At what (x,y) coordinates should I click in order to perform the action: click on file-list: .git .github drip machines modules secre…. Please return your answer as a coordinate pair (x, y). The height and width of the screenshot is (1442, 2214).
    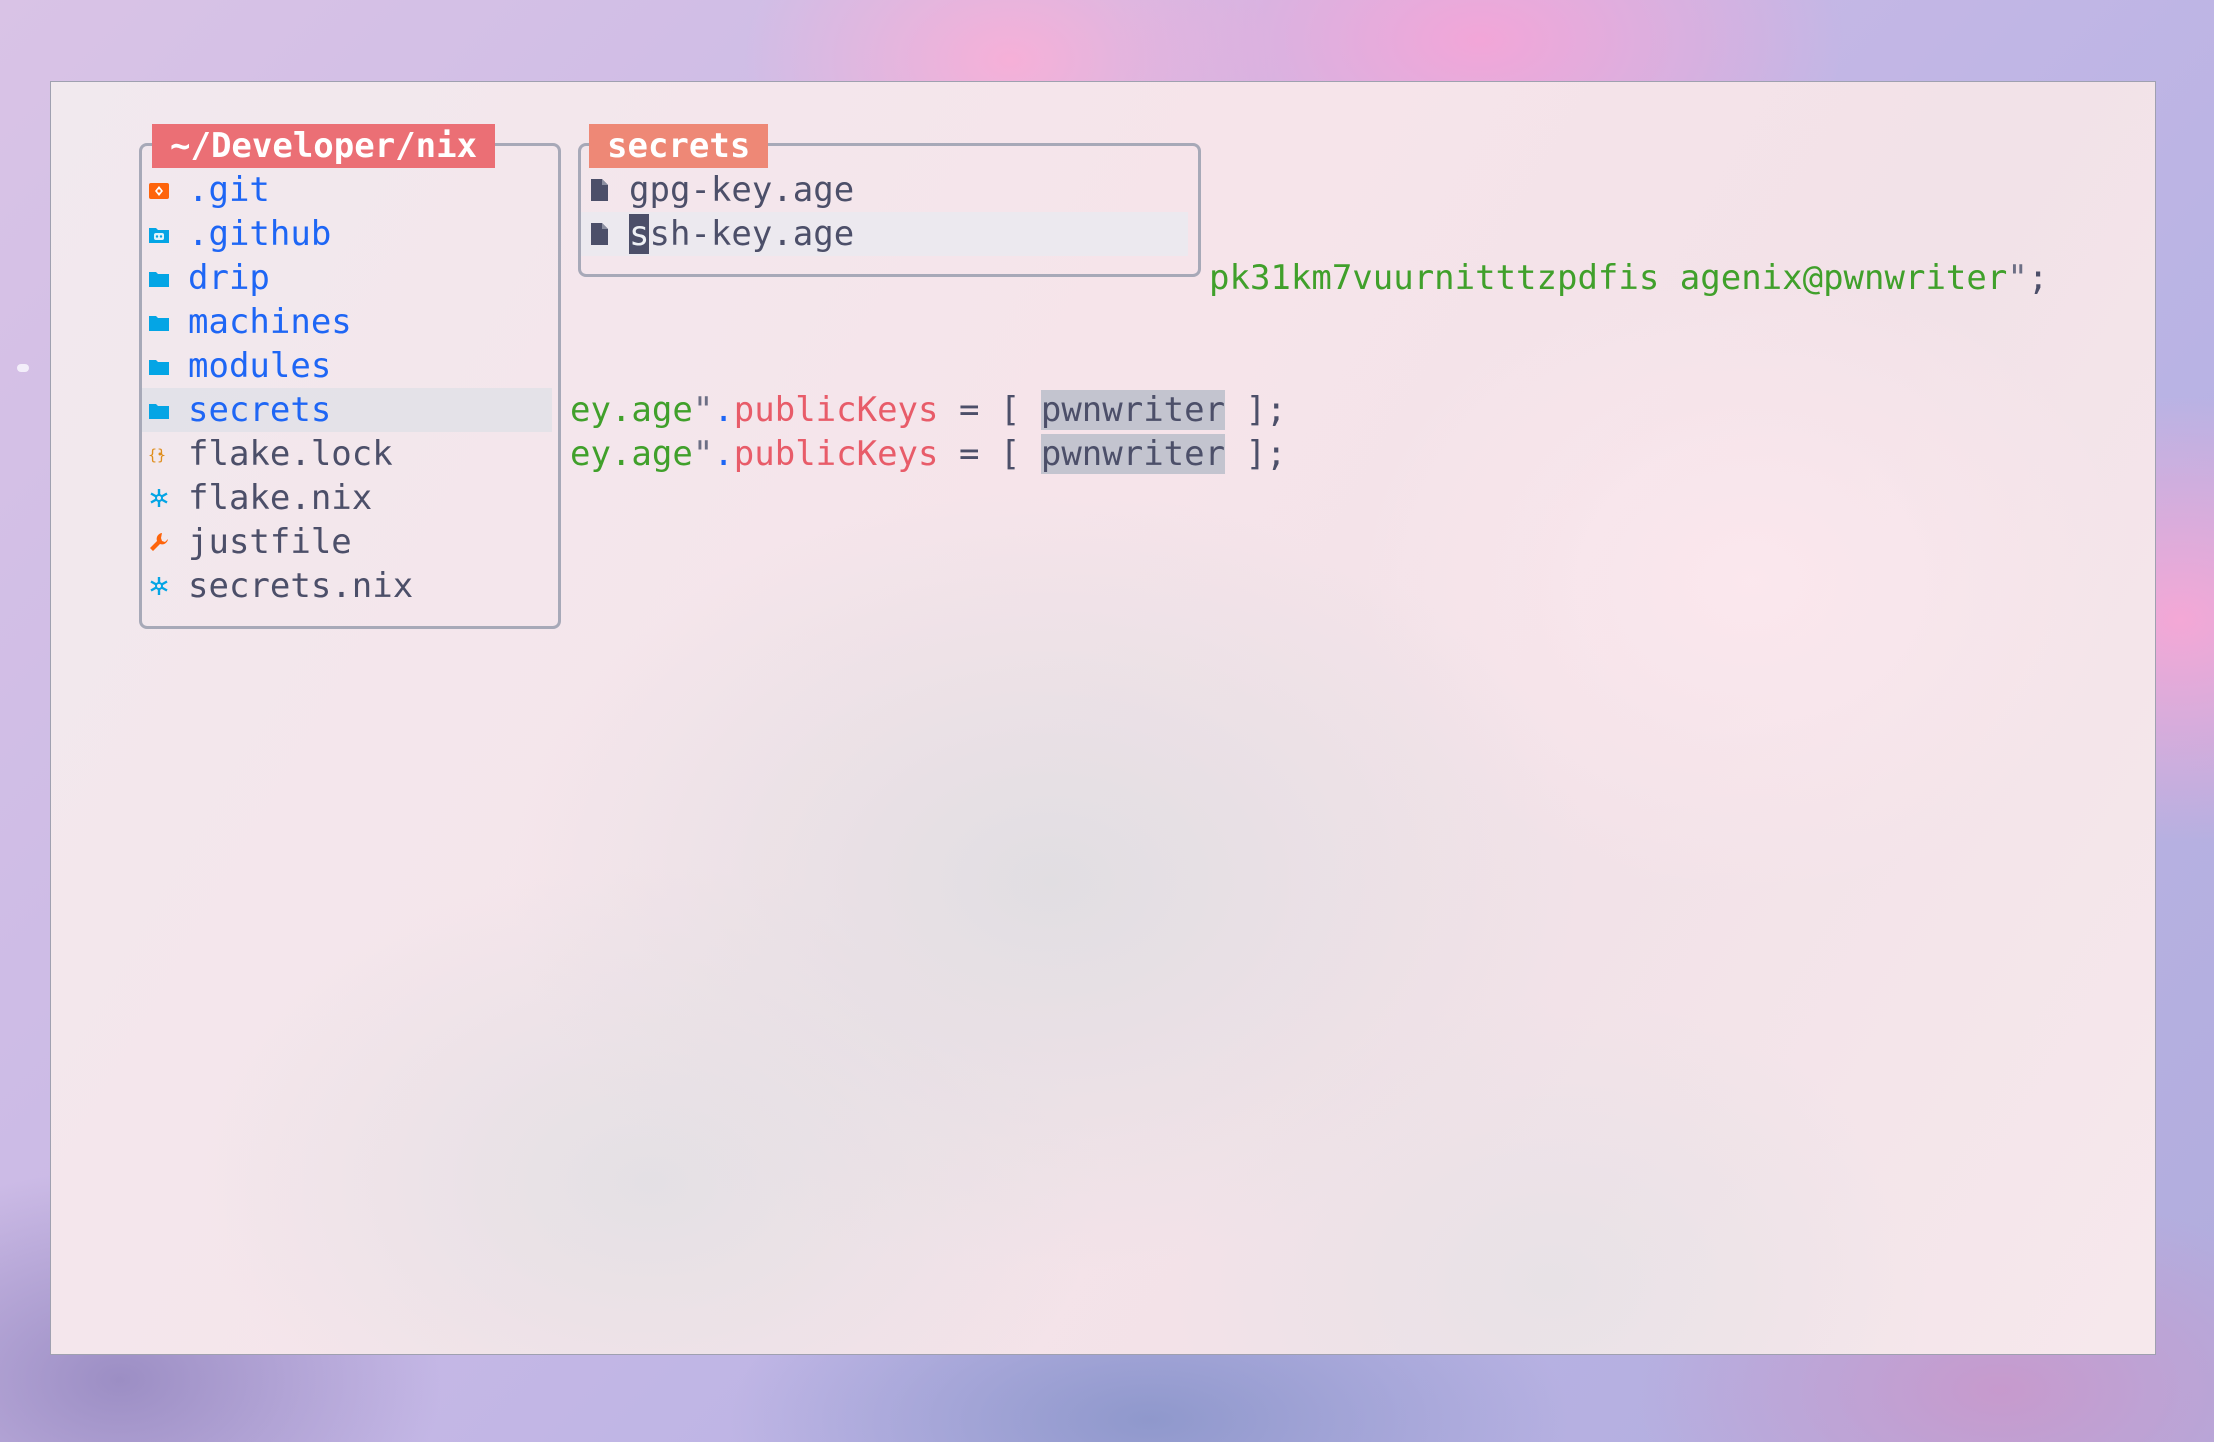
    Looking at the image, I should click on (350, 388).